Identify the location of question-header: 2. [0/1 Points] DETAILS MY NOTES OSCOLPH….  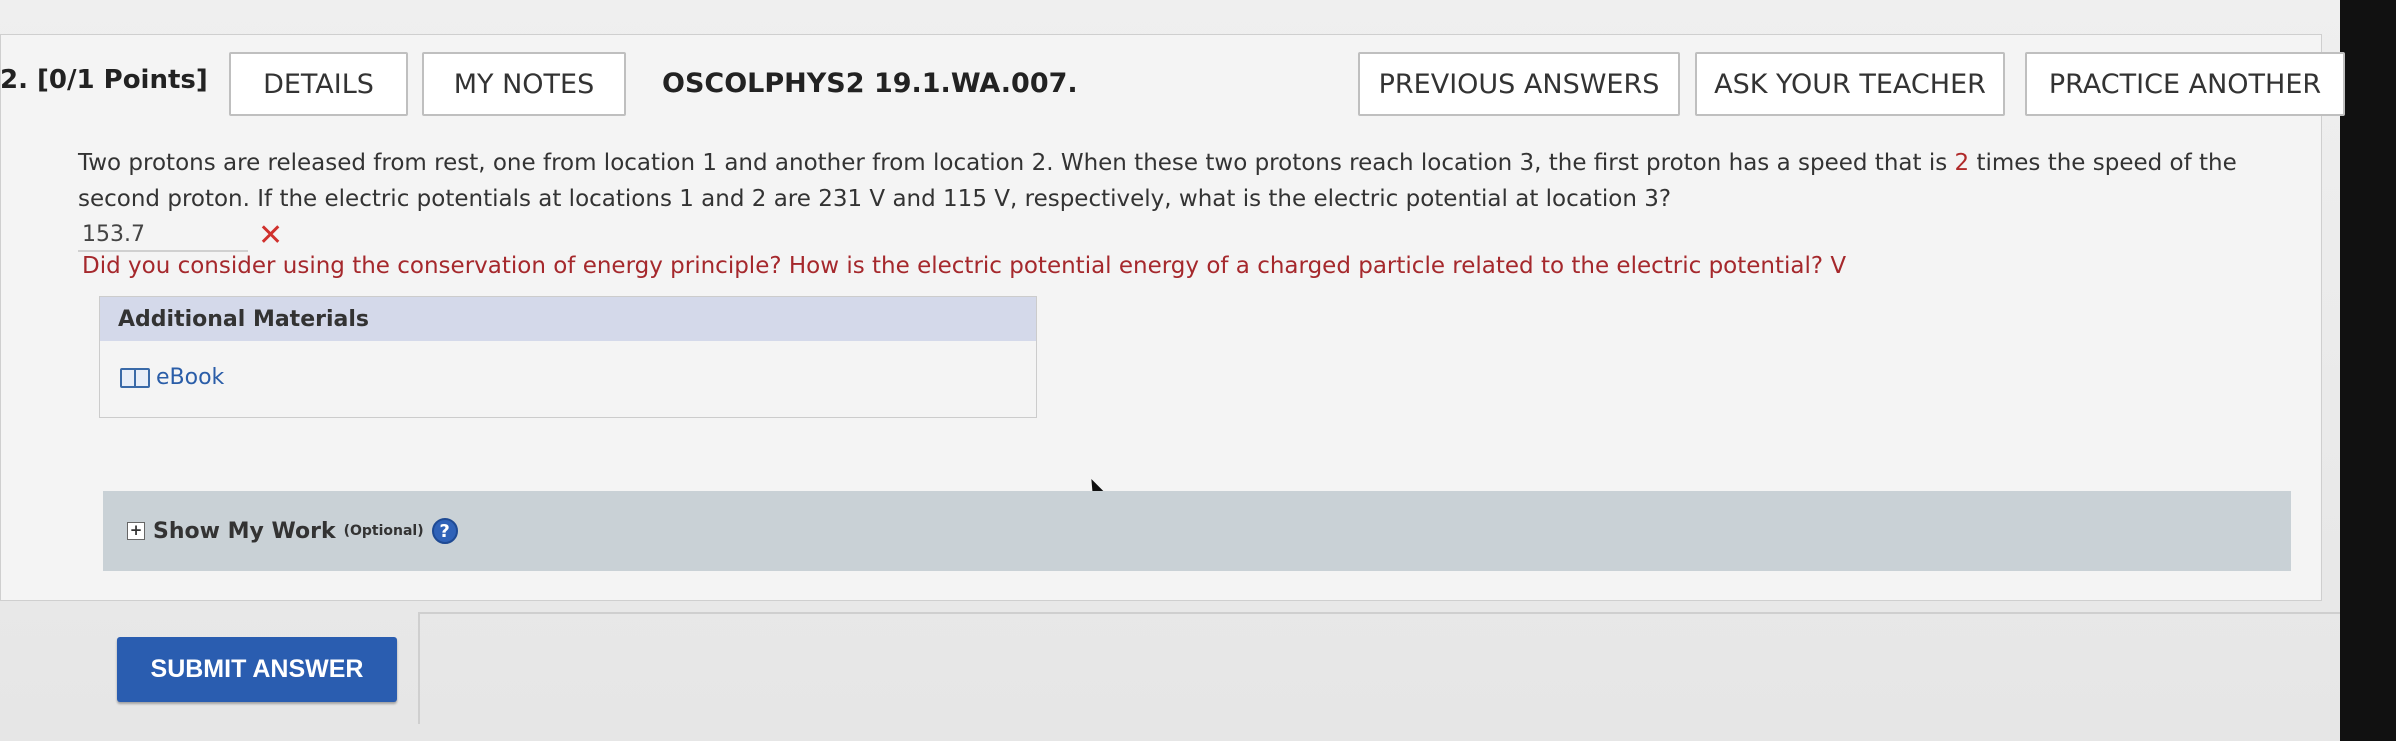
(1172, 83).